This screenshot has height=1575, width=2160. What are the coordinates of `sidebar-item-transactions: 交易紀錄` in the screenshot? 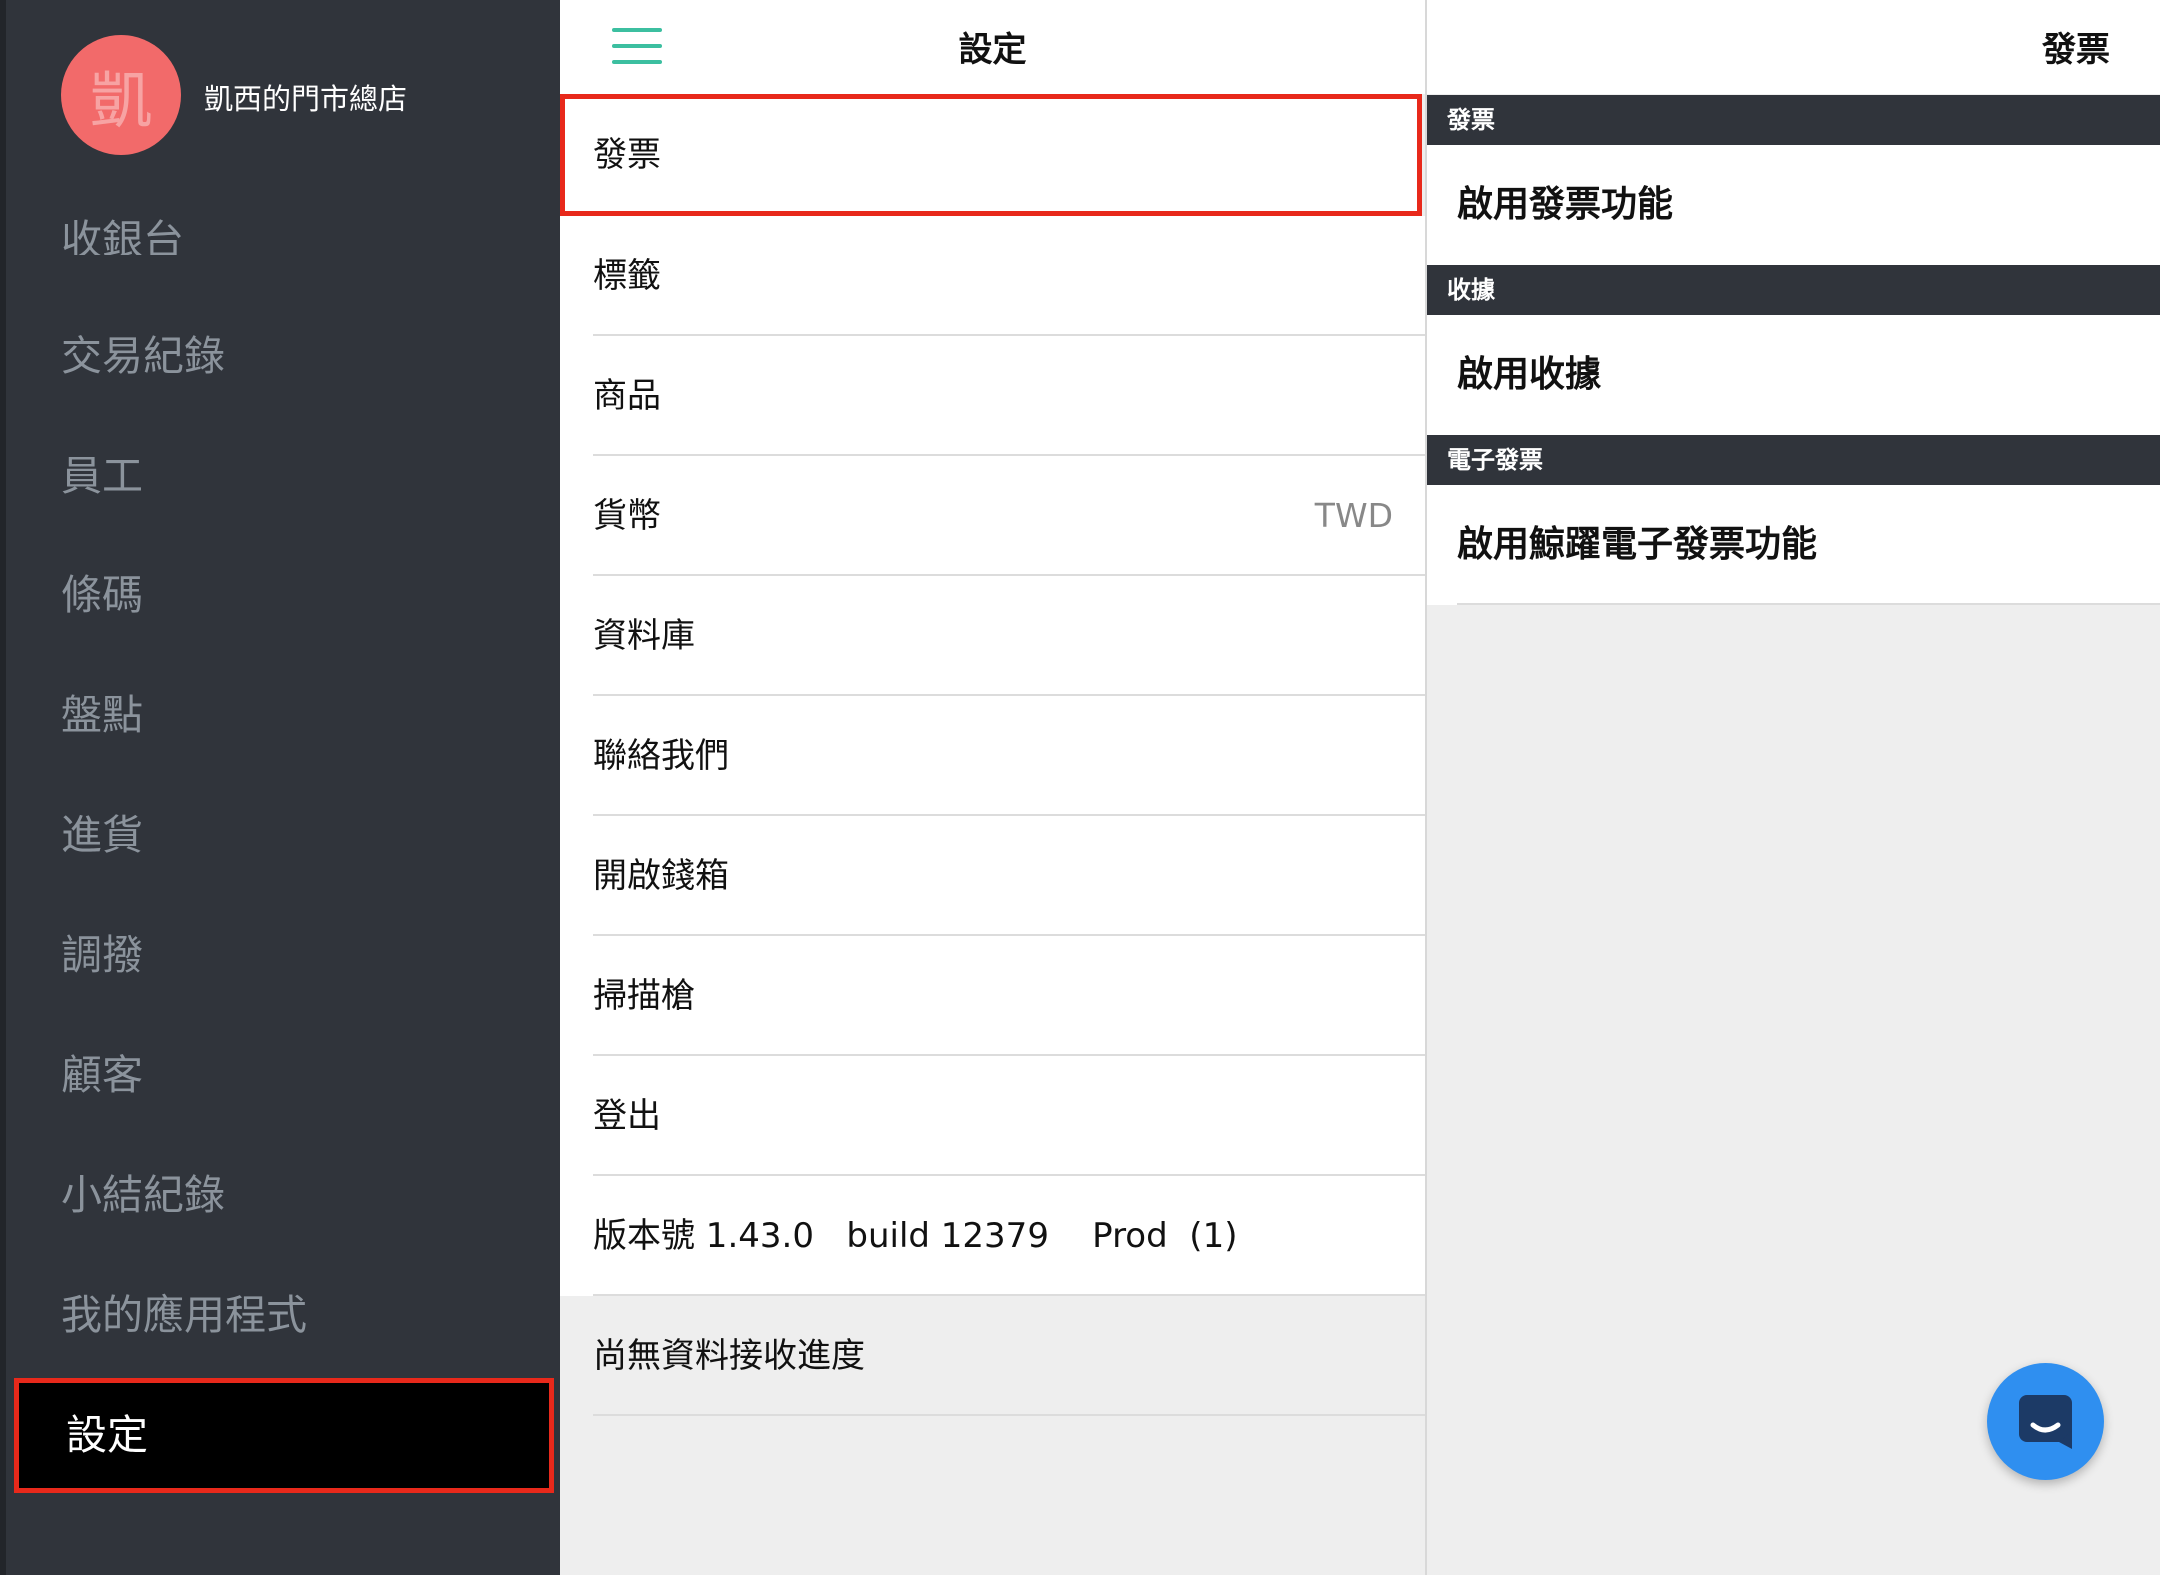 It's located at (143, 356).